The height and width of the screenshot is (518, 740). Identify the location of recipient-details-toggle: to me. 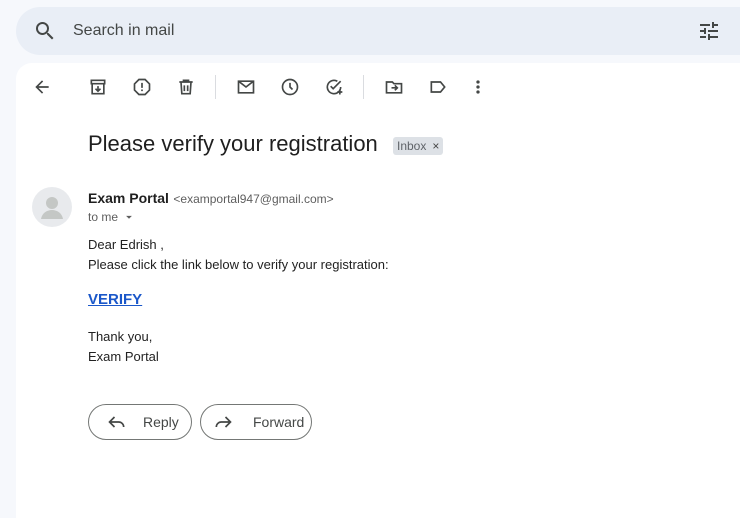
(112, 217).